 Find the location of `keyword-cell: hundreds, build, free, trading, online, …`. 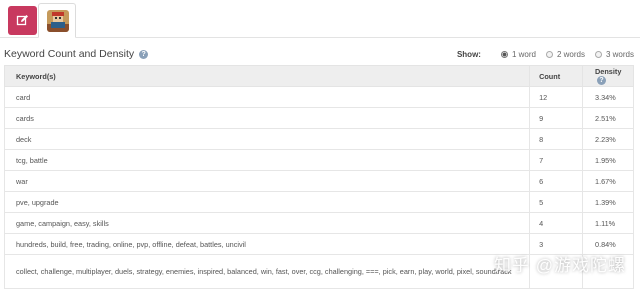

keyword-cell: hundreds, build, free, trading, online, … is located at coordinates (267, 244).